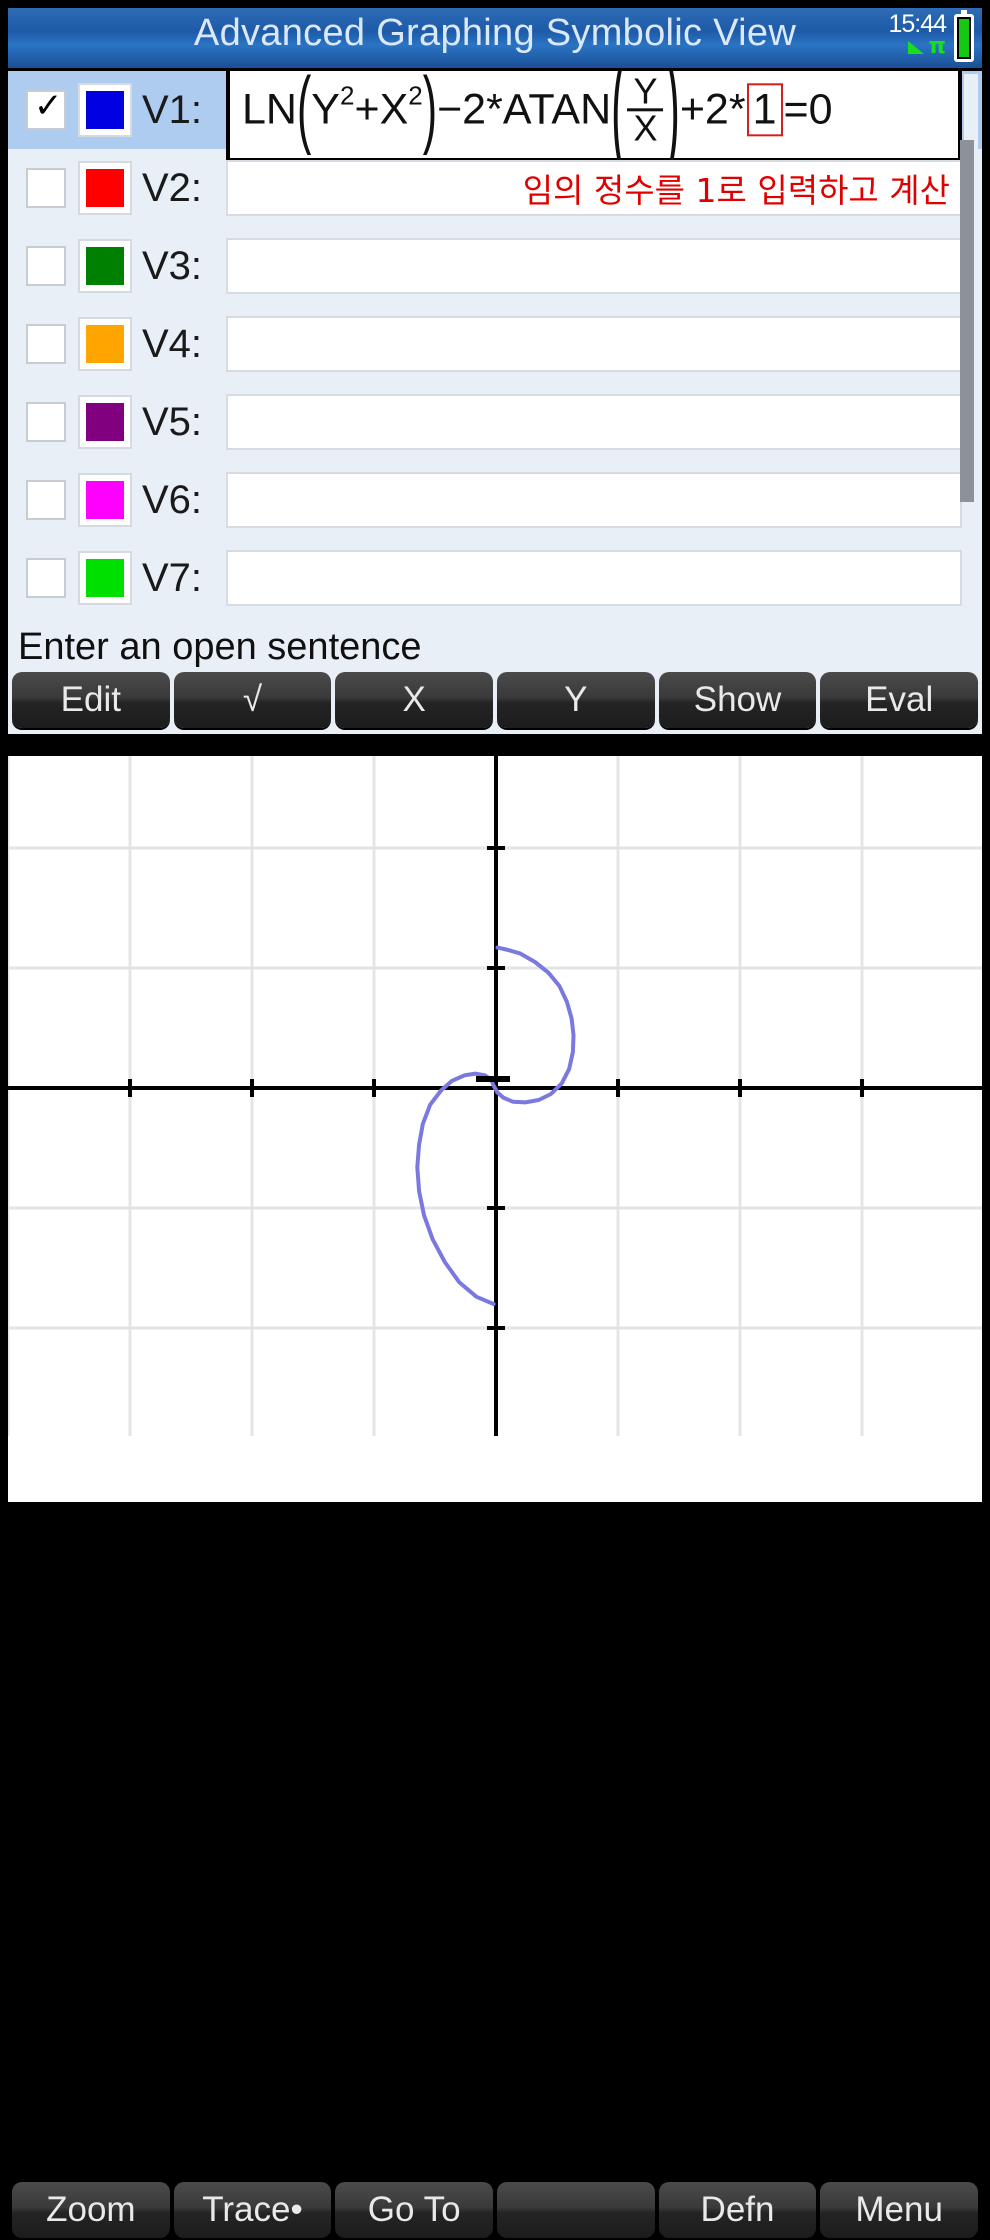 Image resolution: width=990 pixels, height=2240 pixels. What do you see at coordinates (46, 266) in the screenshot?
I see `checkbox-v3` at bounding box center [46, 266].